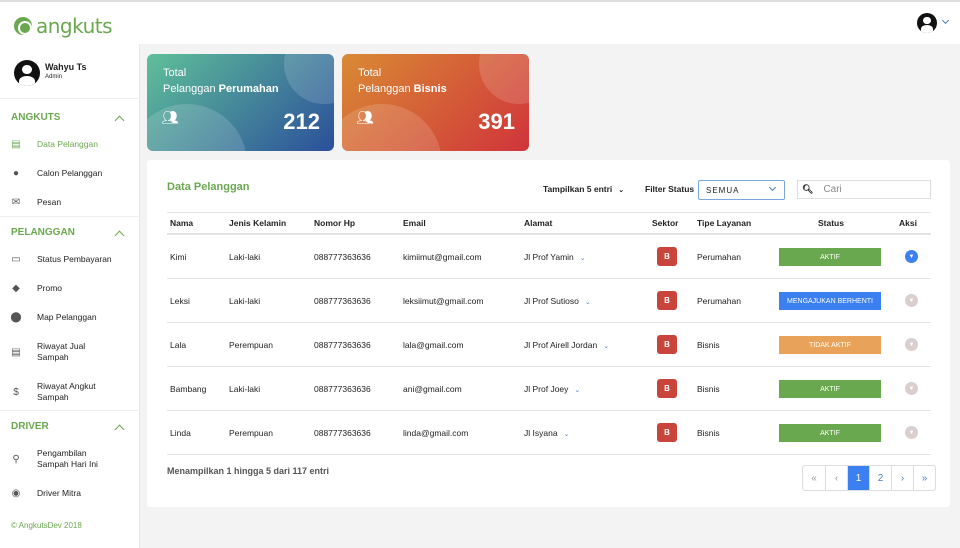 This screenshot has width=960, height=548. I want to click on search-icon: 🔍︎, so click(808, 189).